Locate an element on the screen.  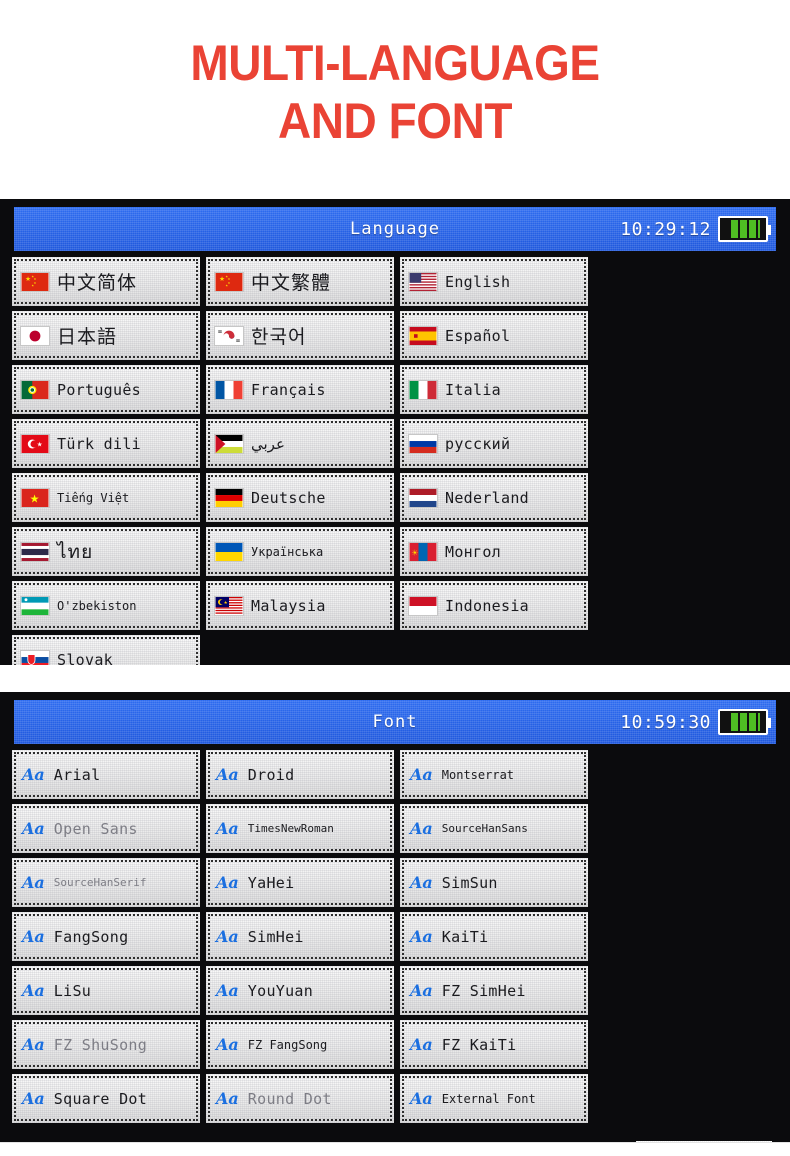
language-option-Tiếng Việt: ★ Tiếng Việt is located at coordinates (106, 497).